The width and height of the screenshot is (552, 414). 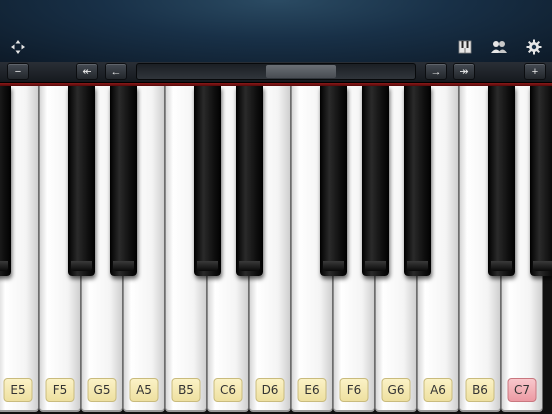 I want to click on key-note-label: A5, so click(x=144, y=390).